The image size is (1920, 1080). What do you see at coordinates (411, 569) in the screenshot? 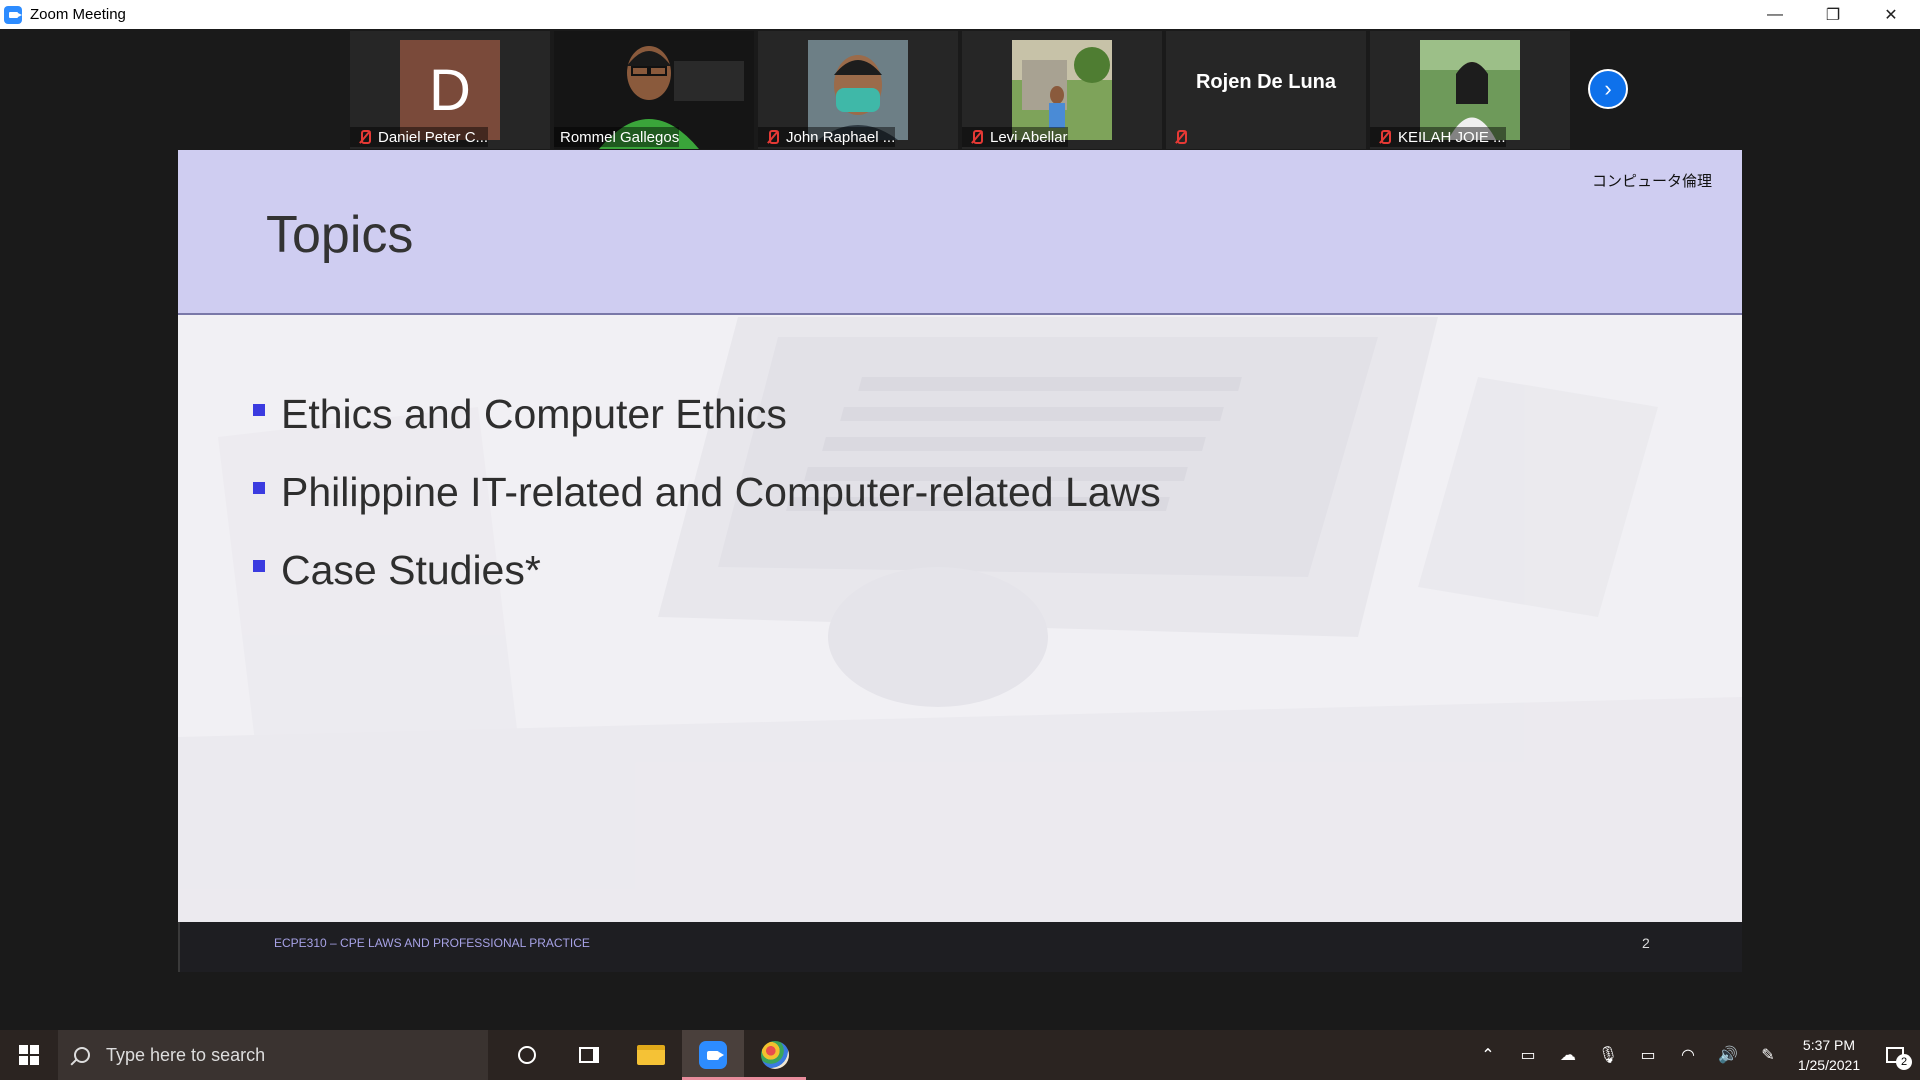
I see `bullet-text: Case Studies*` at bounding box center [411, 569].